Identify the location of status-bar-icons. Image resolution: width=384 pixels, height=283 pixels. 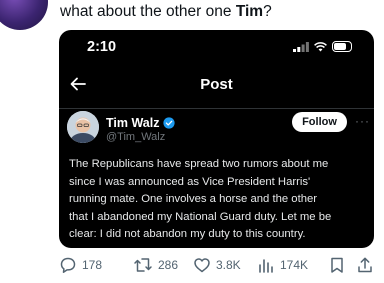
(322, 46).